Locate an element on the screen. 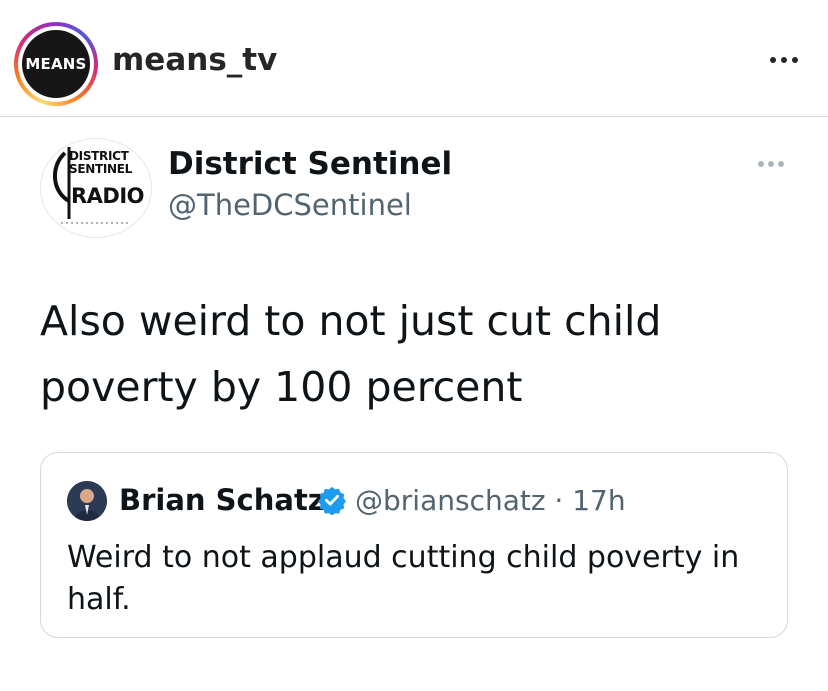 The height and width of the screenshot is (691, 828). instagram-username: means_tv is located at coordinates (194, 60).